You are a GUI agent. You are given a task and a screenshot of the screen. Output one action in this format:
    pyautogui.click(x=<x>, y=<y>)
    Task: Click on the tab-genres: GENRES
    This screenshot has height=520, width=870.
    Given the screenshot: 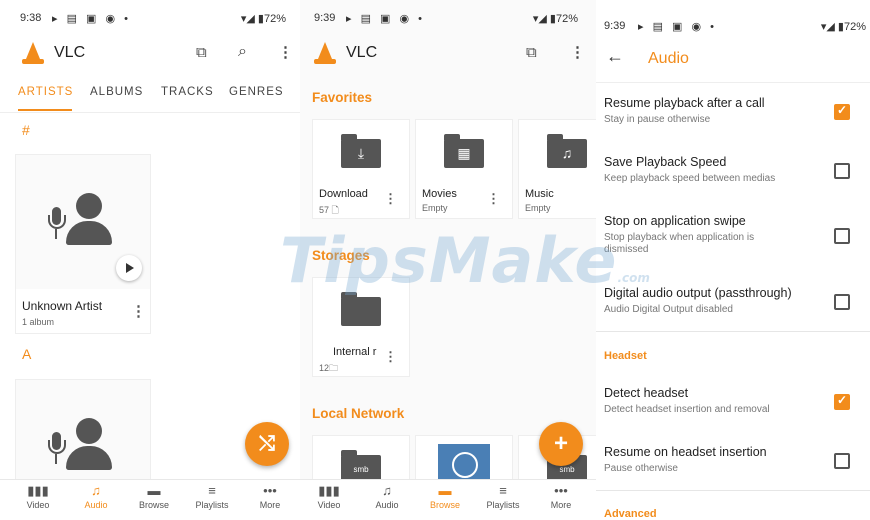 What is the action you would take?
    pyautogui.click(x=256, y=92)
    